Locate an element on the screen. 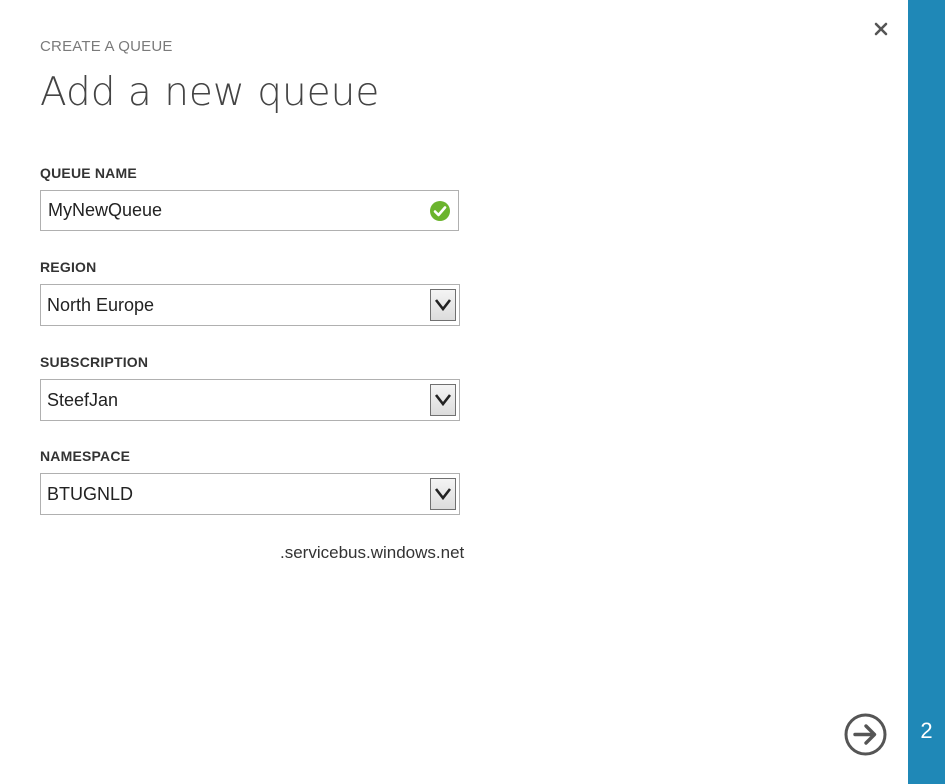 This screenshot has height=784, width=945. namespace-dropdown-button is located at coordinates (443, 494).